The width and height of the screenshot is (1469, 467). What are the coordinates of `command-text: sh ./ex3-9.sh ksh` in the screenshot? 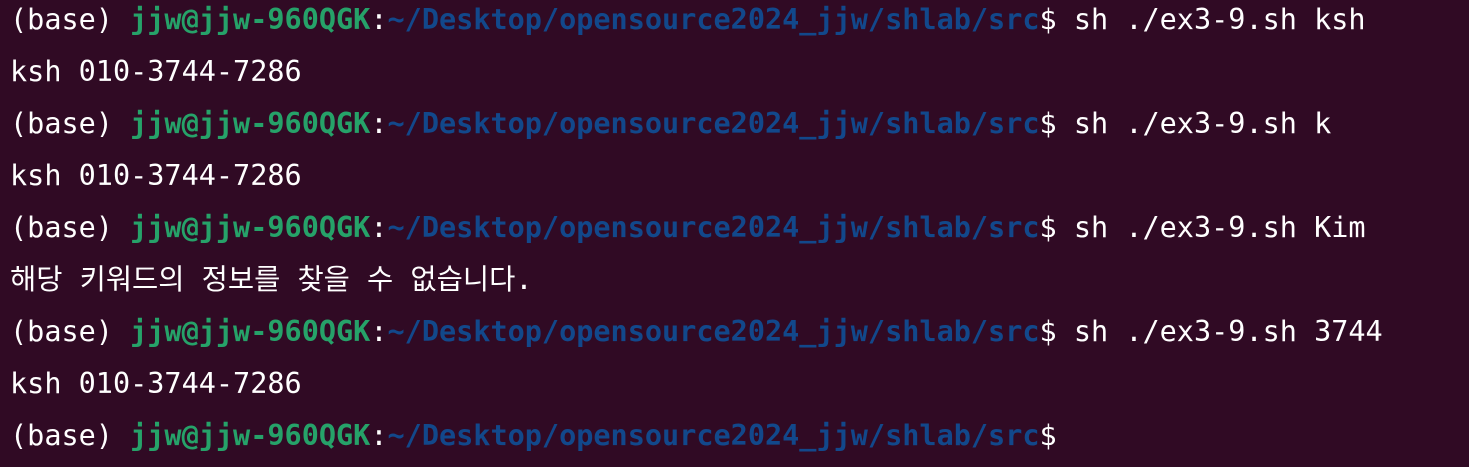 It's located at (1219, 19).